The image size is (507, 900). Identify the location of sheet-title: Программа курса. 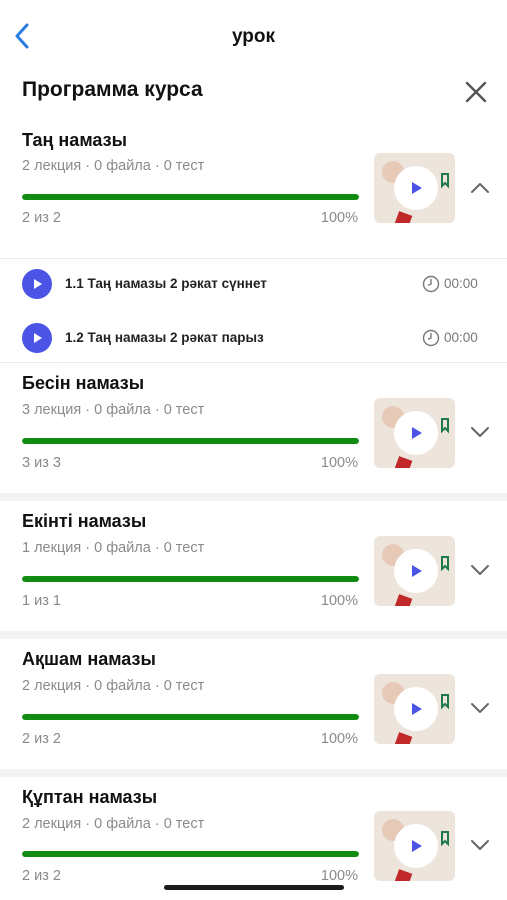
(112, 89).